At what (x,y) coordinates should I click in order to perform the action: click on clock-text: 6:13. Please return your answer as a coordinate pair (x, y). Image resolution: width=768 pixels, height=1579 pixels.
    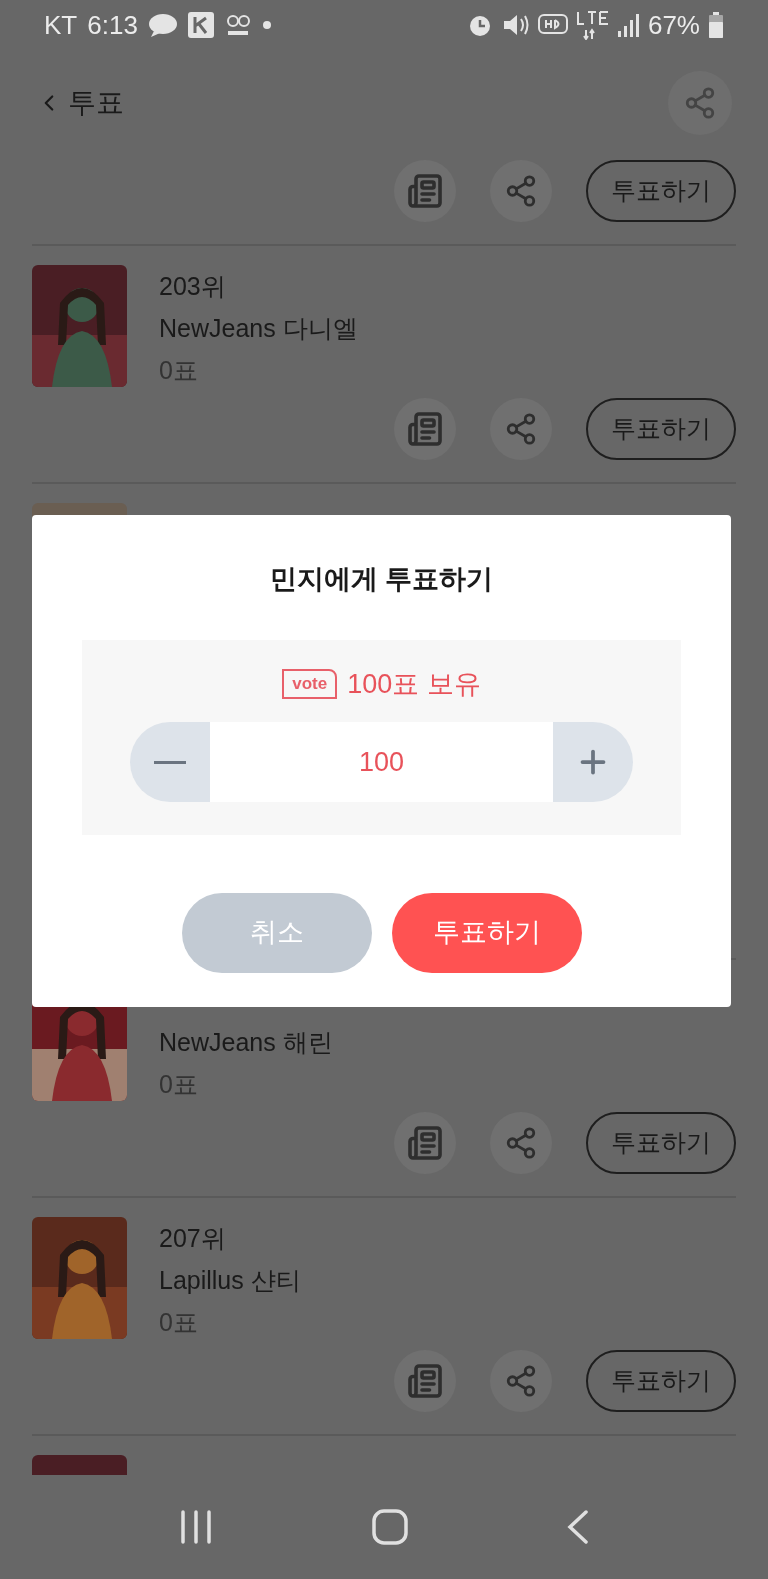
    Looking at the image, I should click on (112, 25).